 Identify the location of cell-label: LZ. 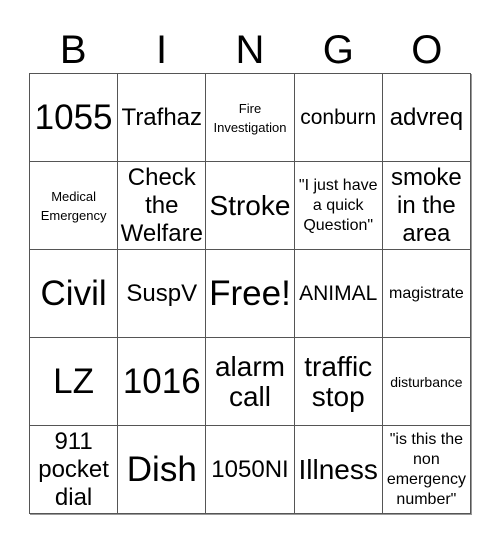
(74, 381).